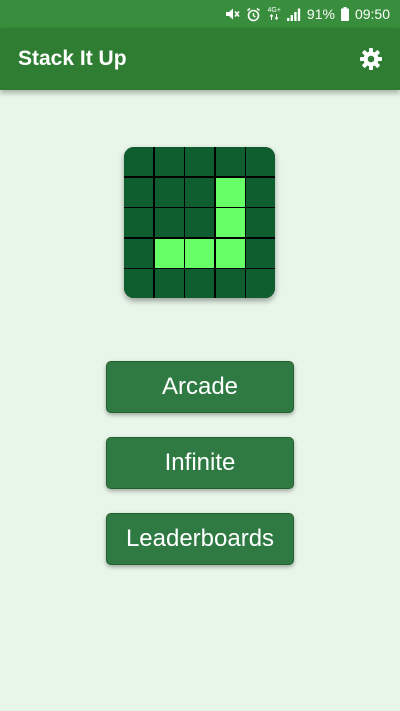 The width and height of the screenshot is (400, 711). I want to click on alarm-icon, so click(253, 14).